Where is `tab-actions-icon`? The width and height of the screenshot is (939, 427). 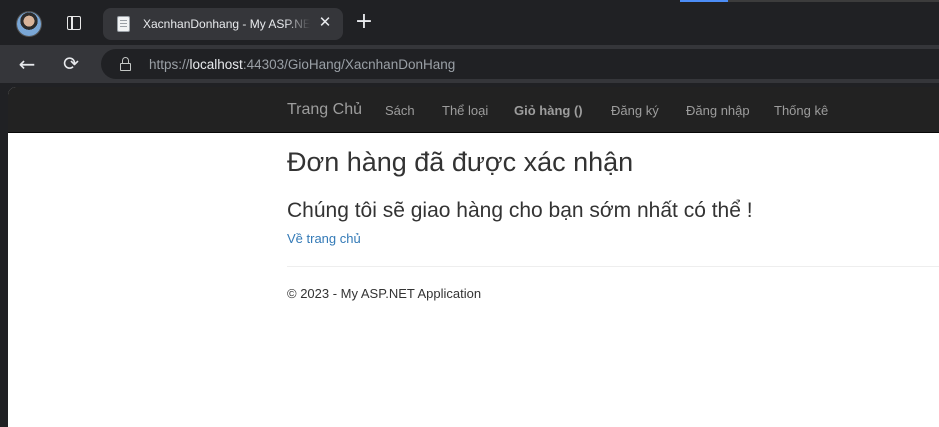
tab-actions-icon is located at coordinates (74, 23).